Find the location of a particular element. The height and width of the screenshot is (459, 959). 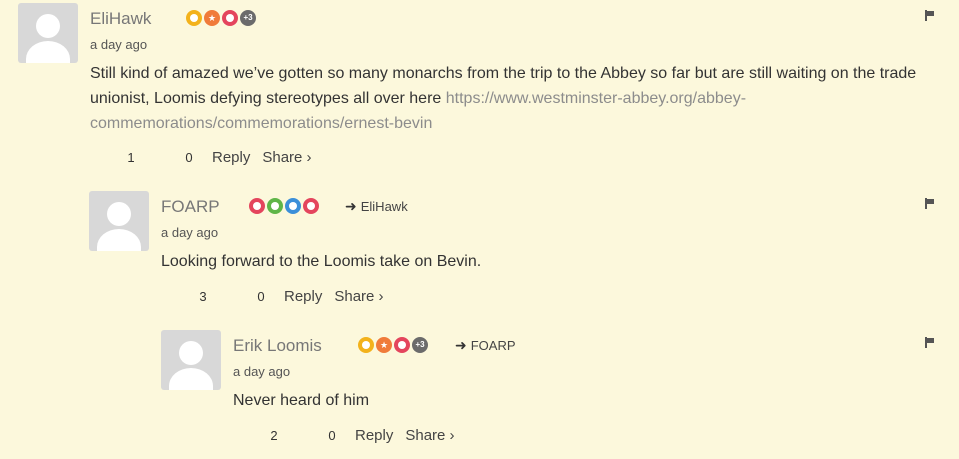

user-badges is located at coordinates (284, 206).